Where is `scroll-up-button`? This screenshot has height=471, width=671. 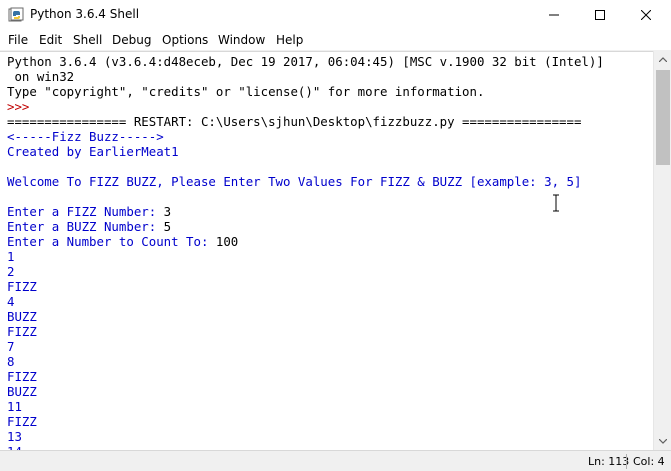 scroll-up-button is located at coordinates (662, 59).